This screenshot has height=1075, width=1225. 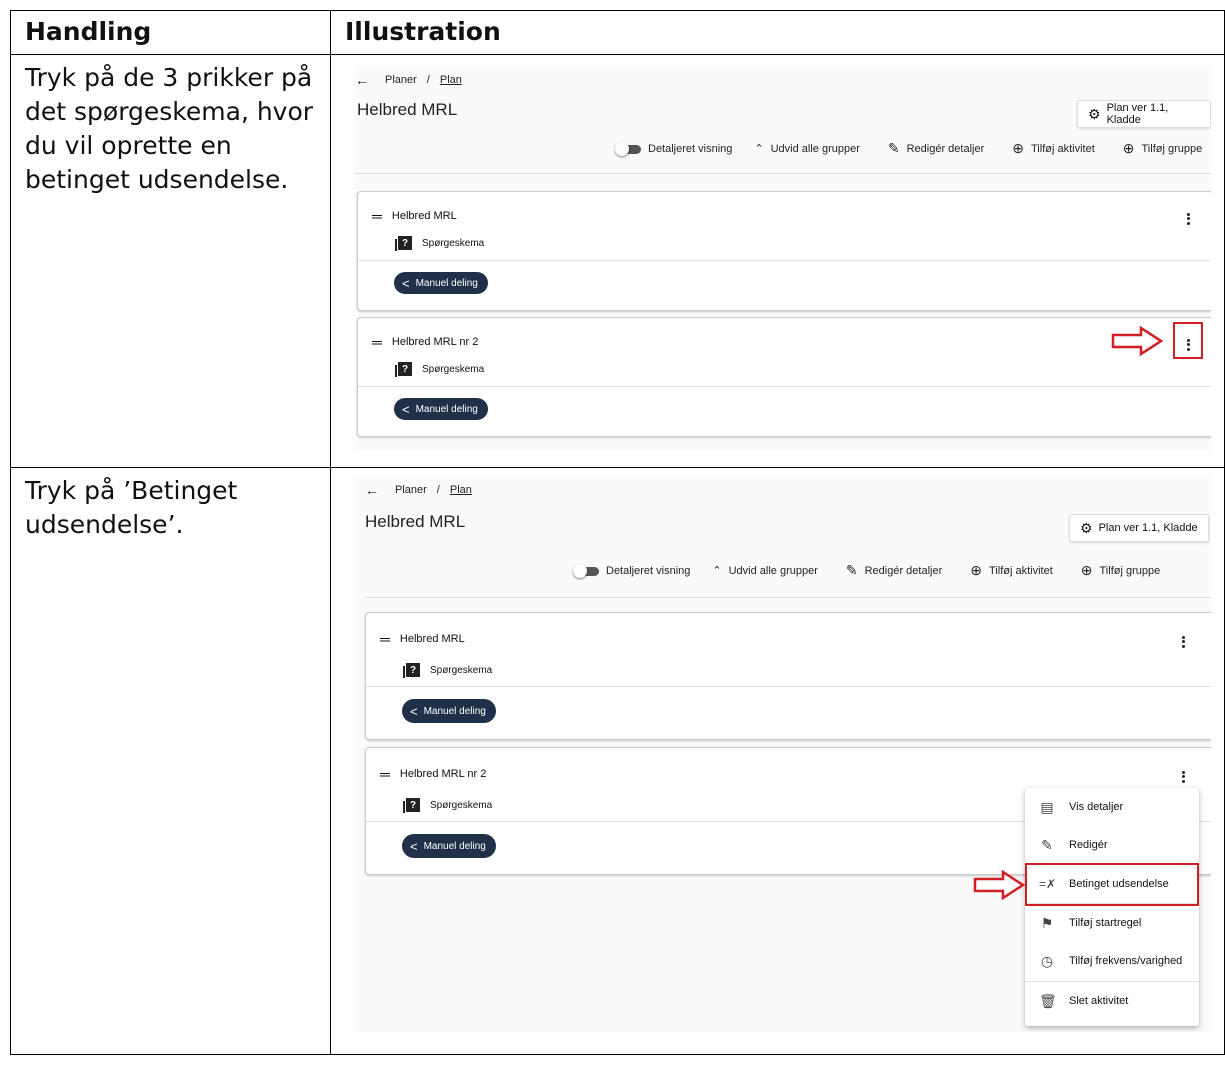 What do you see at coordinates (1105, 923) in the screenshot?
I see `menu-label: Tilføj startregel` at bounding box center [1105, 923].